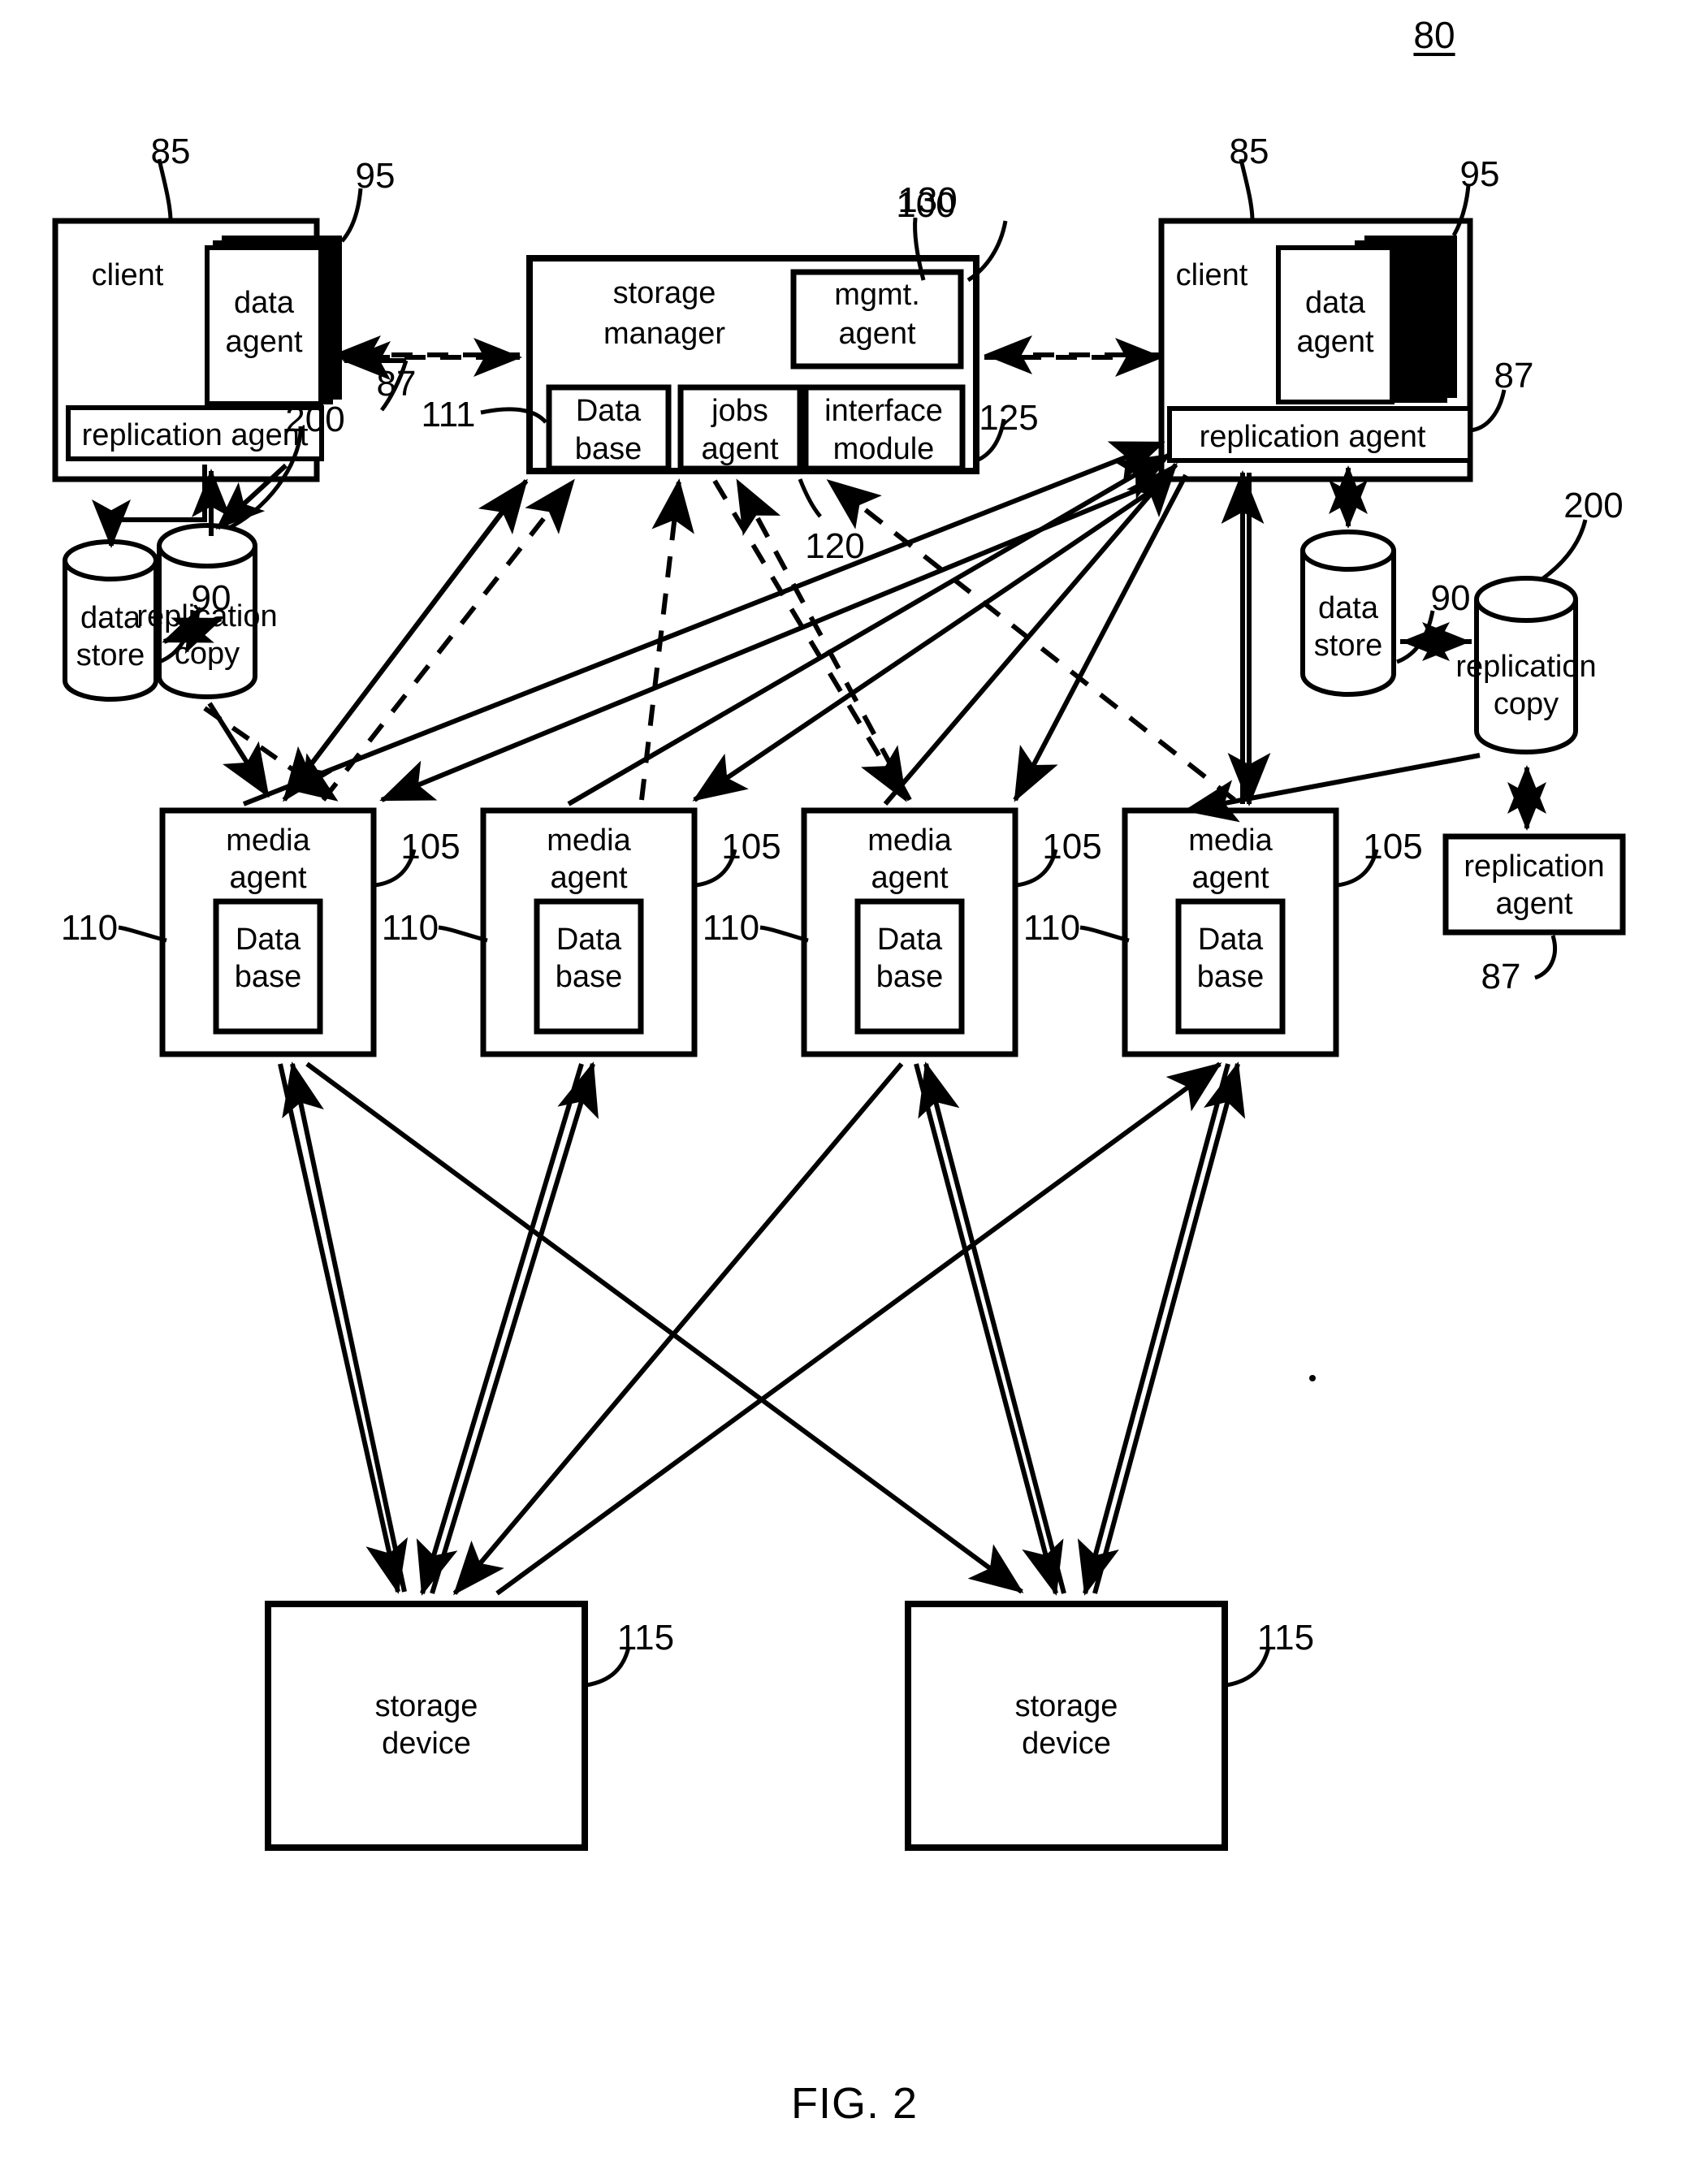  Describe the element at coordinates (664, 334) in the screenshot. I see `storage-manager-line2: manager` at that location.